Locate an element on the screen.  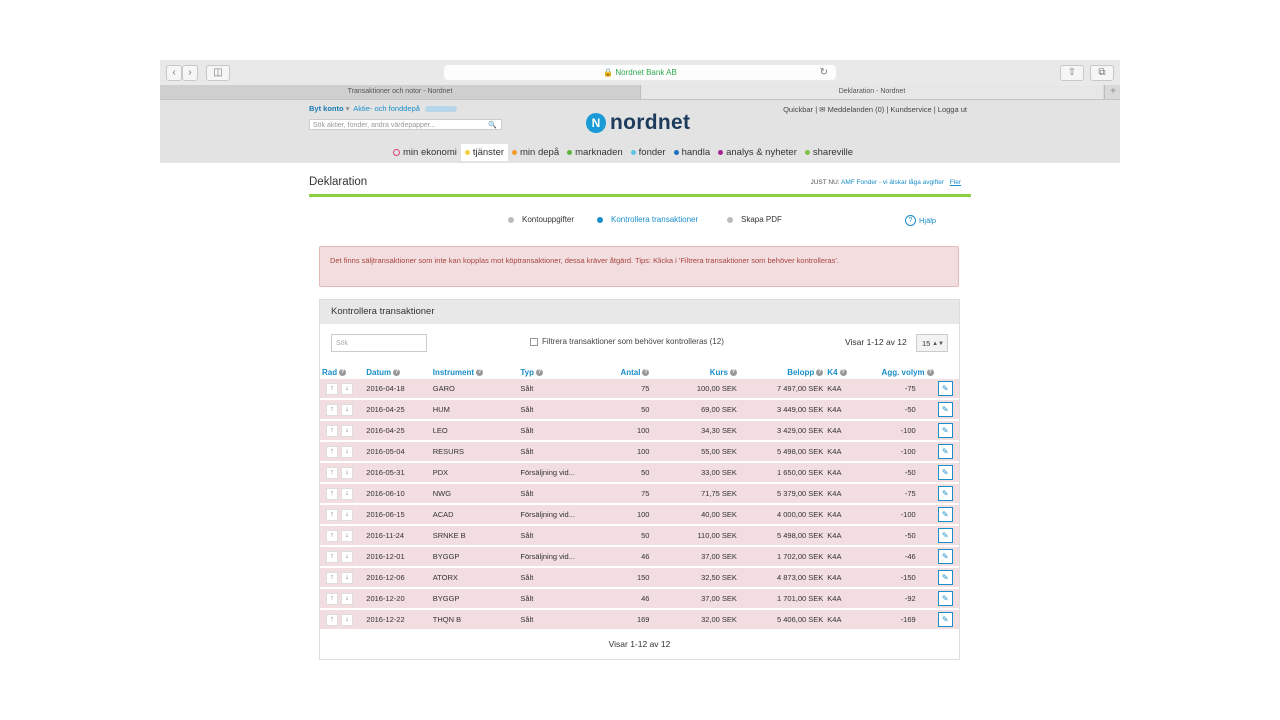
step-kontouppgifter: Kontouppgifter is located at coordinates (541, 219).